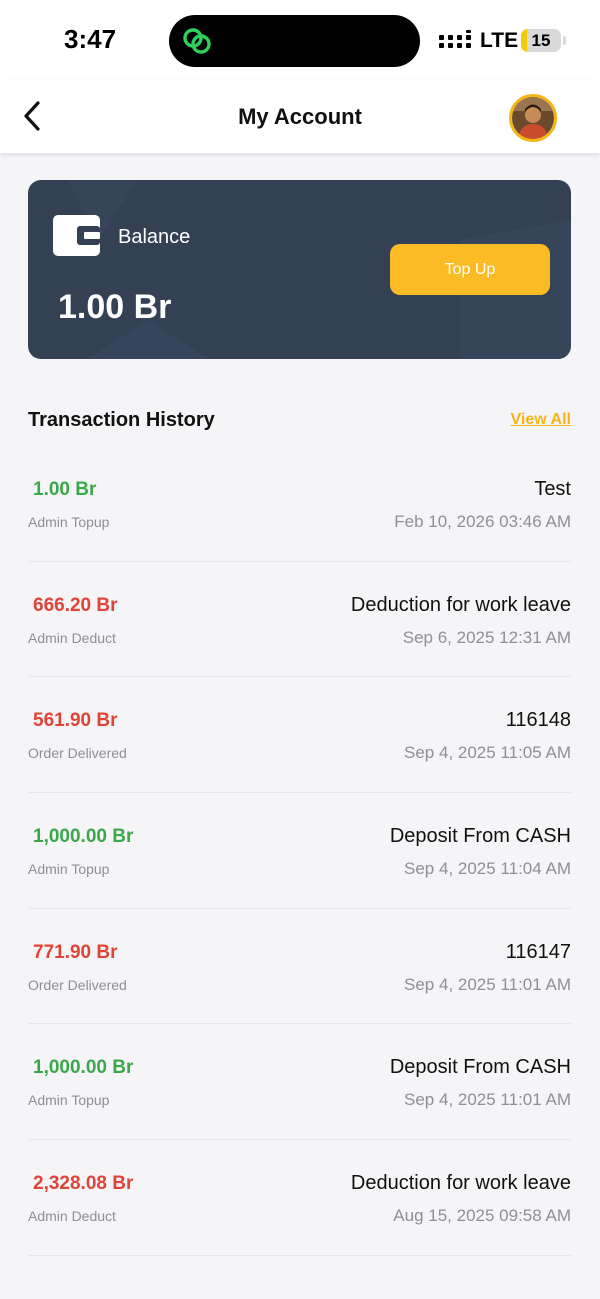 This screenshot has width=600, height=1299. Describe the element at coordinates (455, 39) in the screenshot. I see `signal-icon` at that location.